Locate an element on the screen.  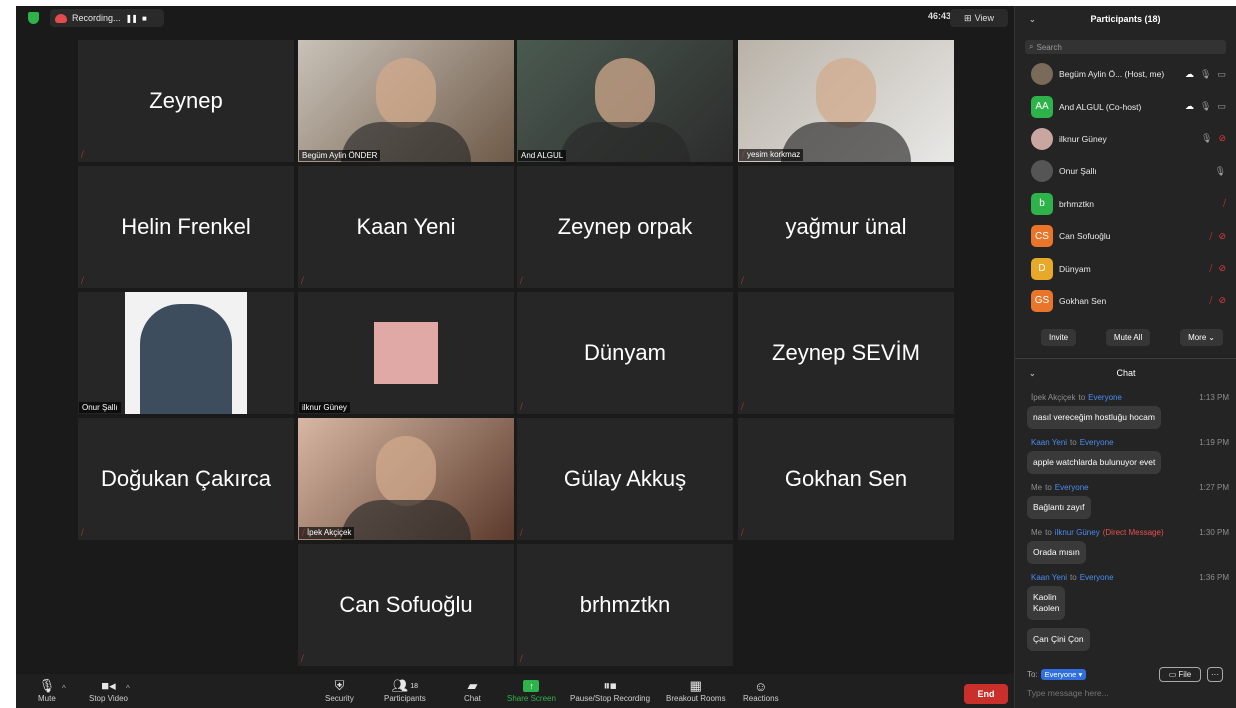
participant-status-icons: ☁ 🎙︎ ▭ is located at coordinates (1205, 74).